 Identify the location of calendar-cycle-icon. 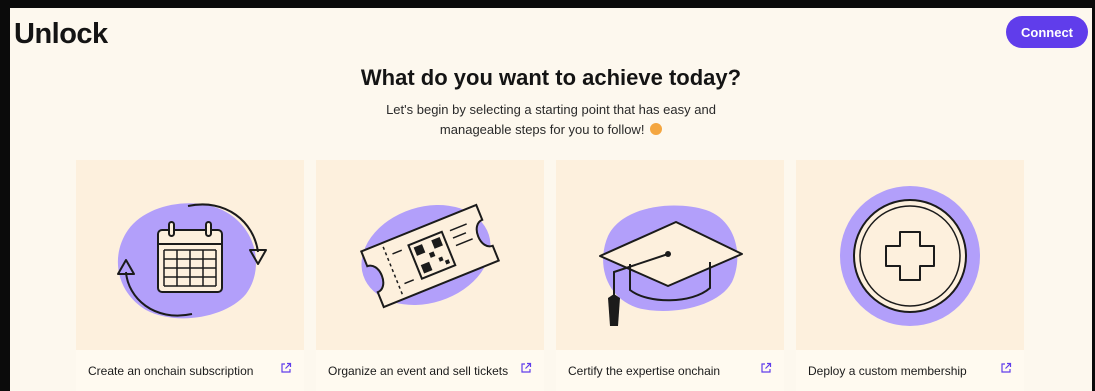
(192, 261).